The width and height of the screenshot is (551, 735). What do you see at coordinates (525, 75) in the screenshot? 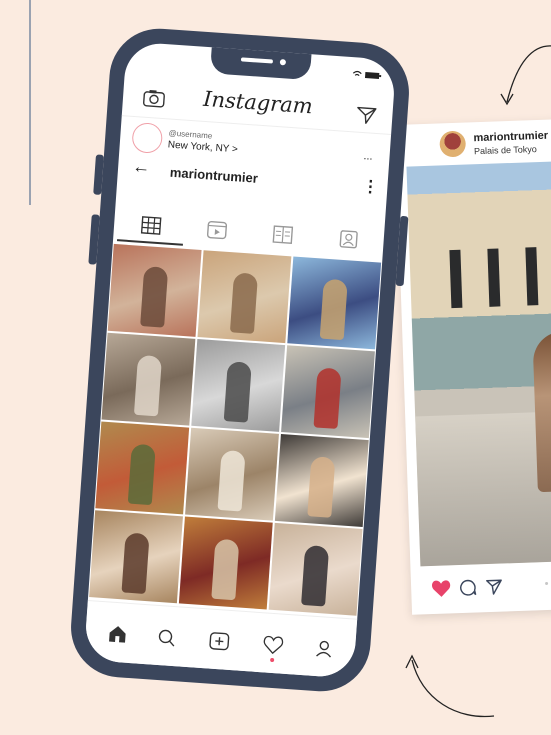
I see `curved-arrow-icon` at bounding box center [525, 75].